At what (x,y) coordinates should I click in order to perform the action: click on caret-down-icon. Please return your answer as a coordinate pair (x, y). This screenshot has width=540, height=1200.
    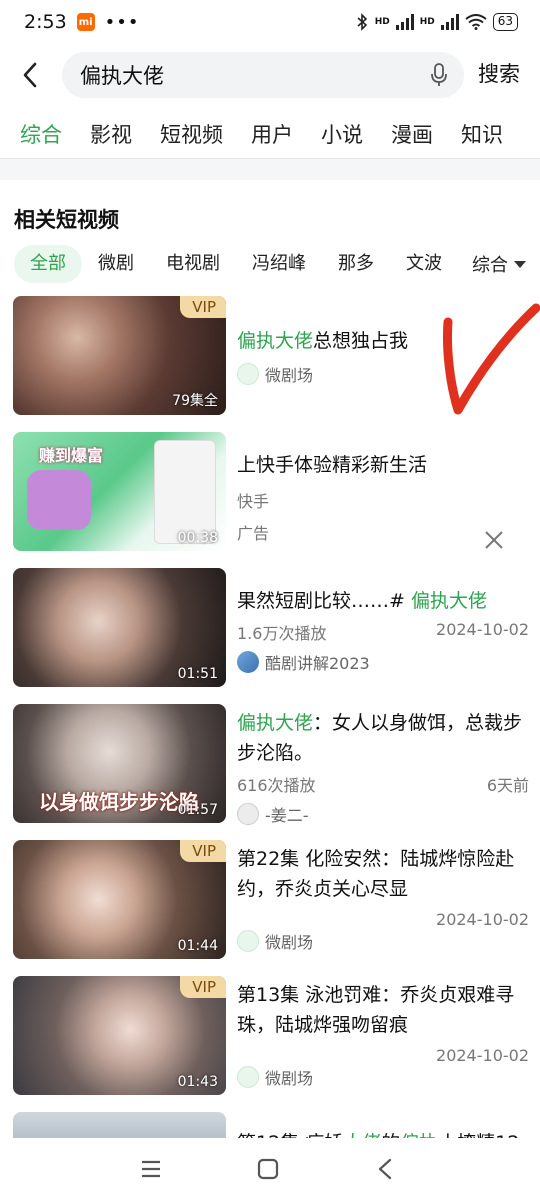
    Looking at the image, I should click on (520, 264).